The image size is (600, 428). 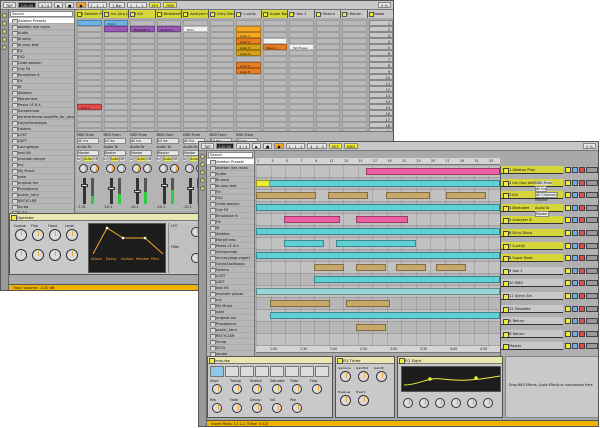 I want to click on device-browser-icon, so click(x=202, y=164).